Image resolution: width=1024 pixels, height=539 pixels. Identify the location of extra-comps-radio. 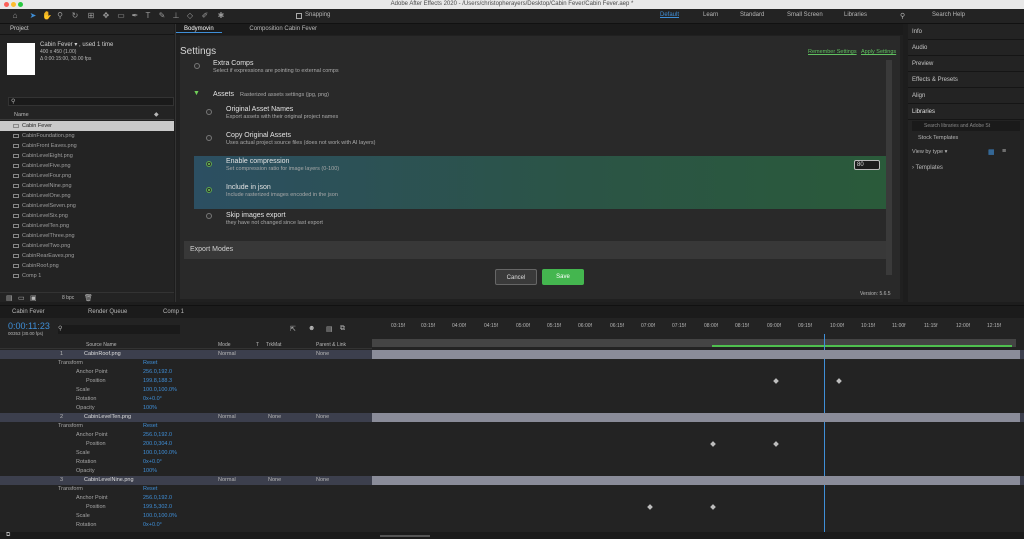
(197, 66).